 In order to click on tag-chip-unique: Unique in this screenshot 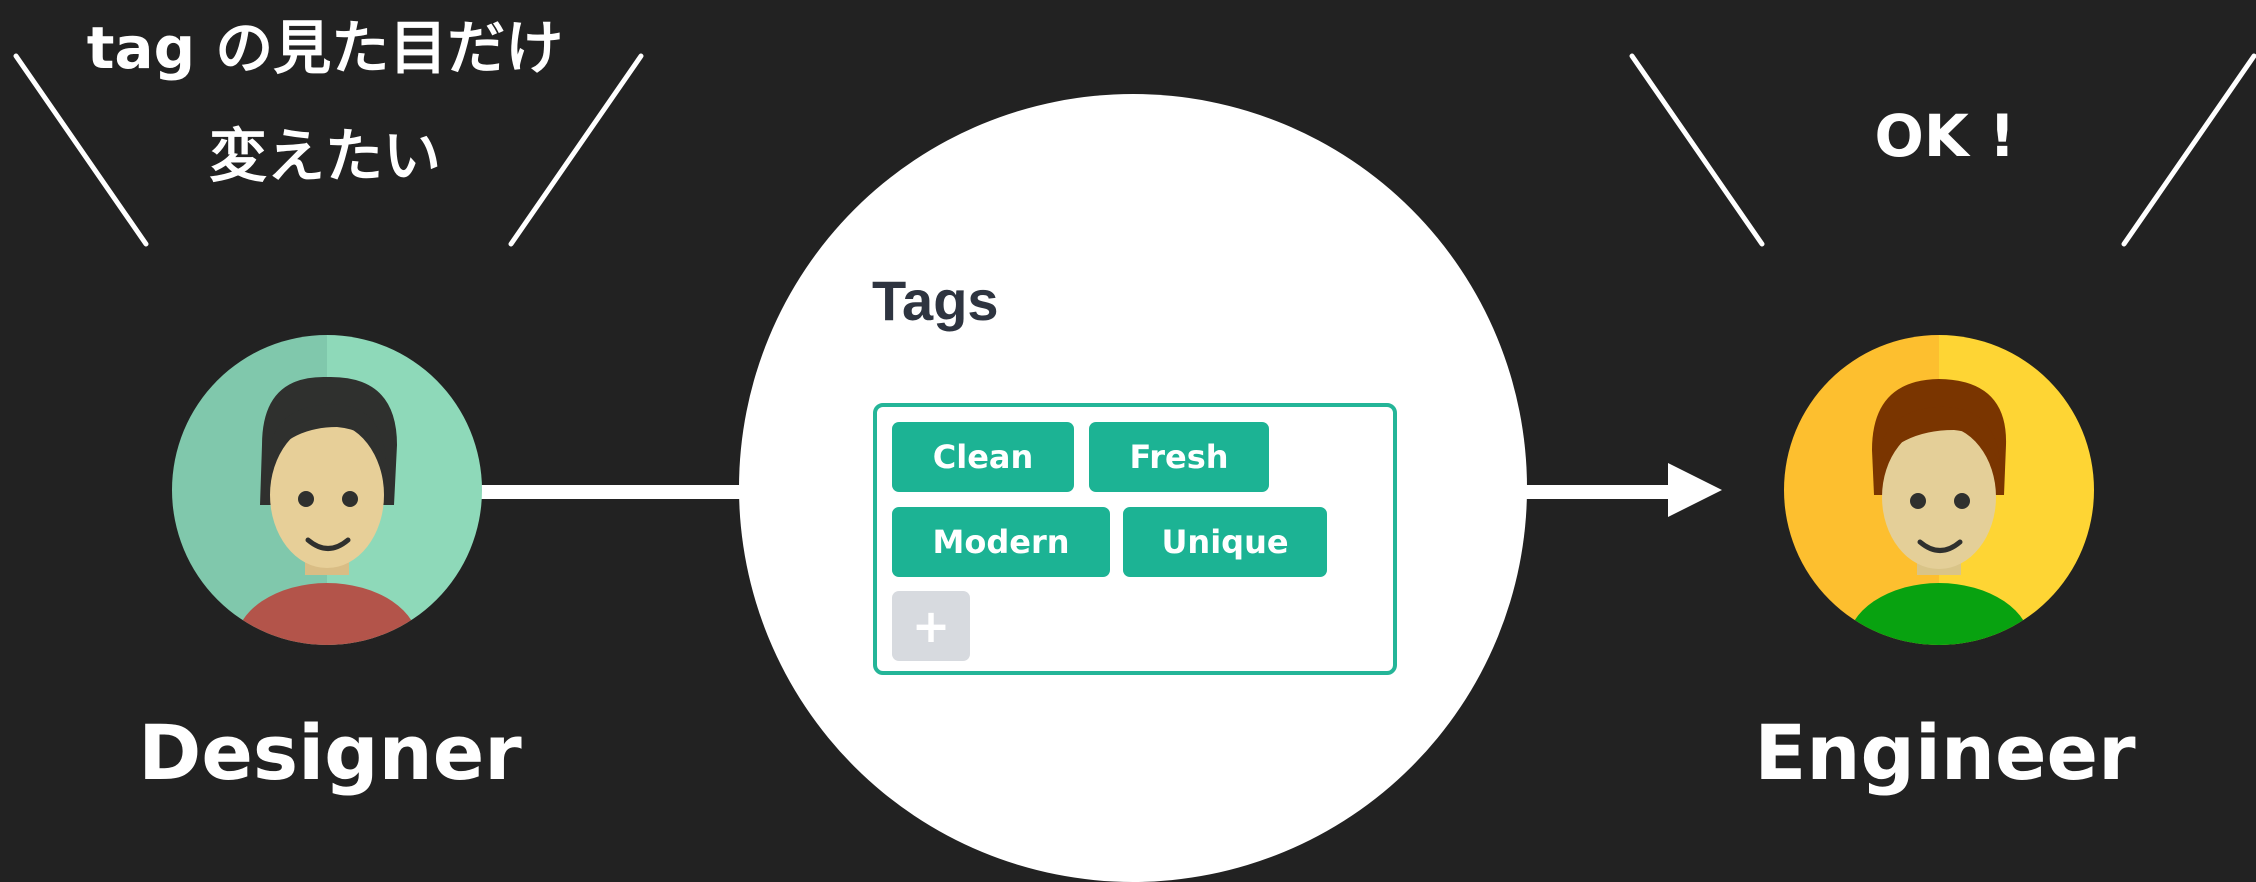, I will do `click(1225, 542)`.